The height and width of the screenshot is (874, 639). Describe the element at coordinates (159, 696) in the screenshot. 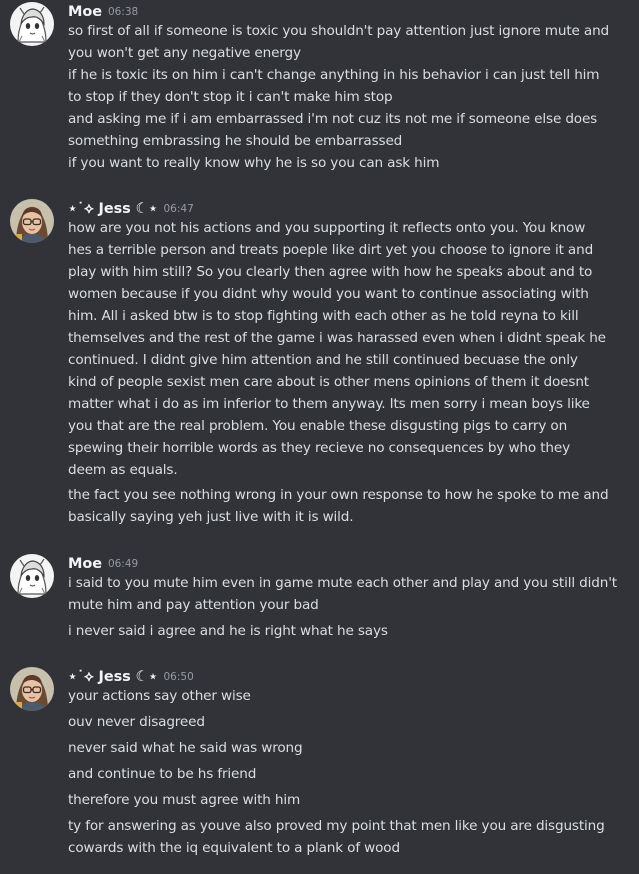

I see `message-line: your actions say other wise` at that location.